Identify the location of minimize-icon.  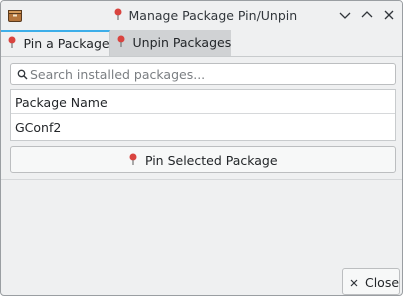
(345, 15).